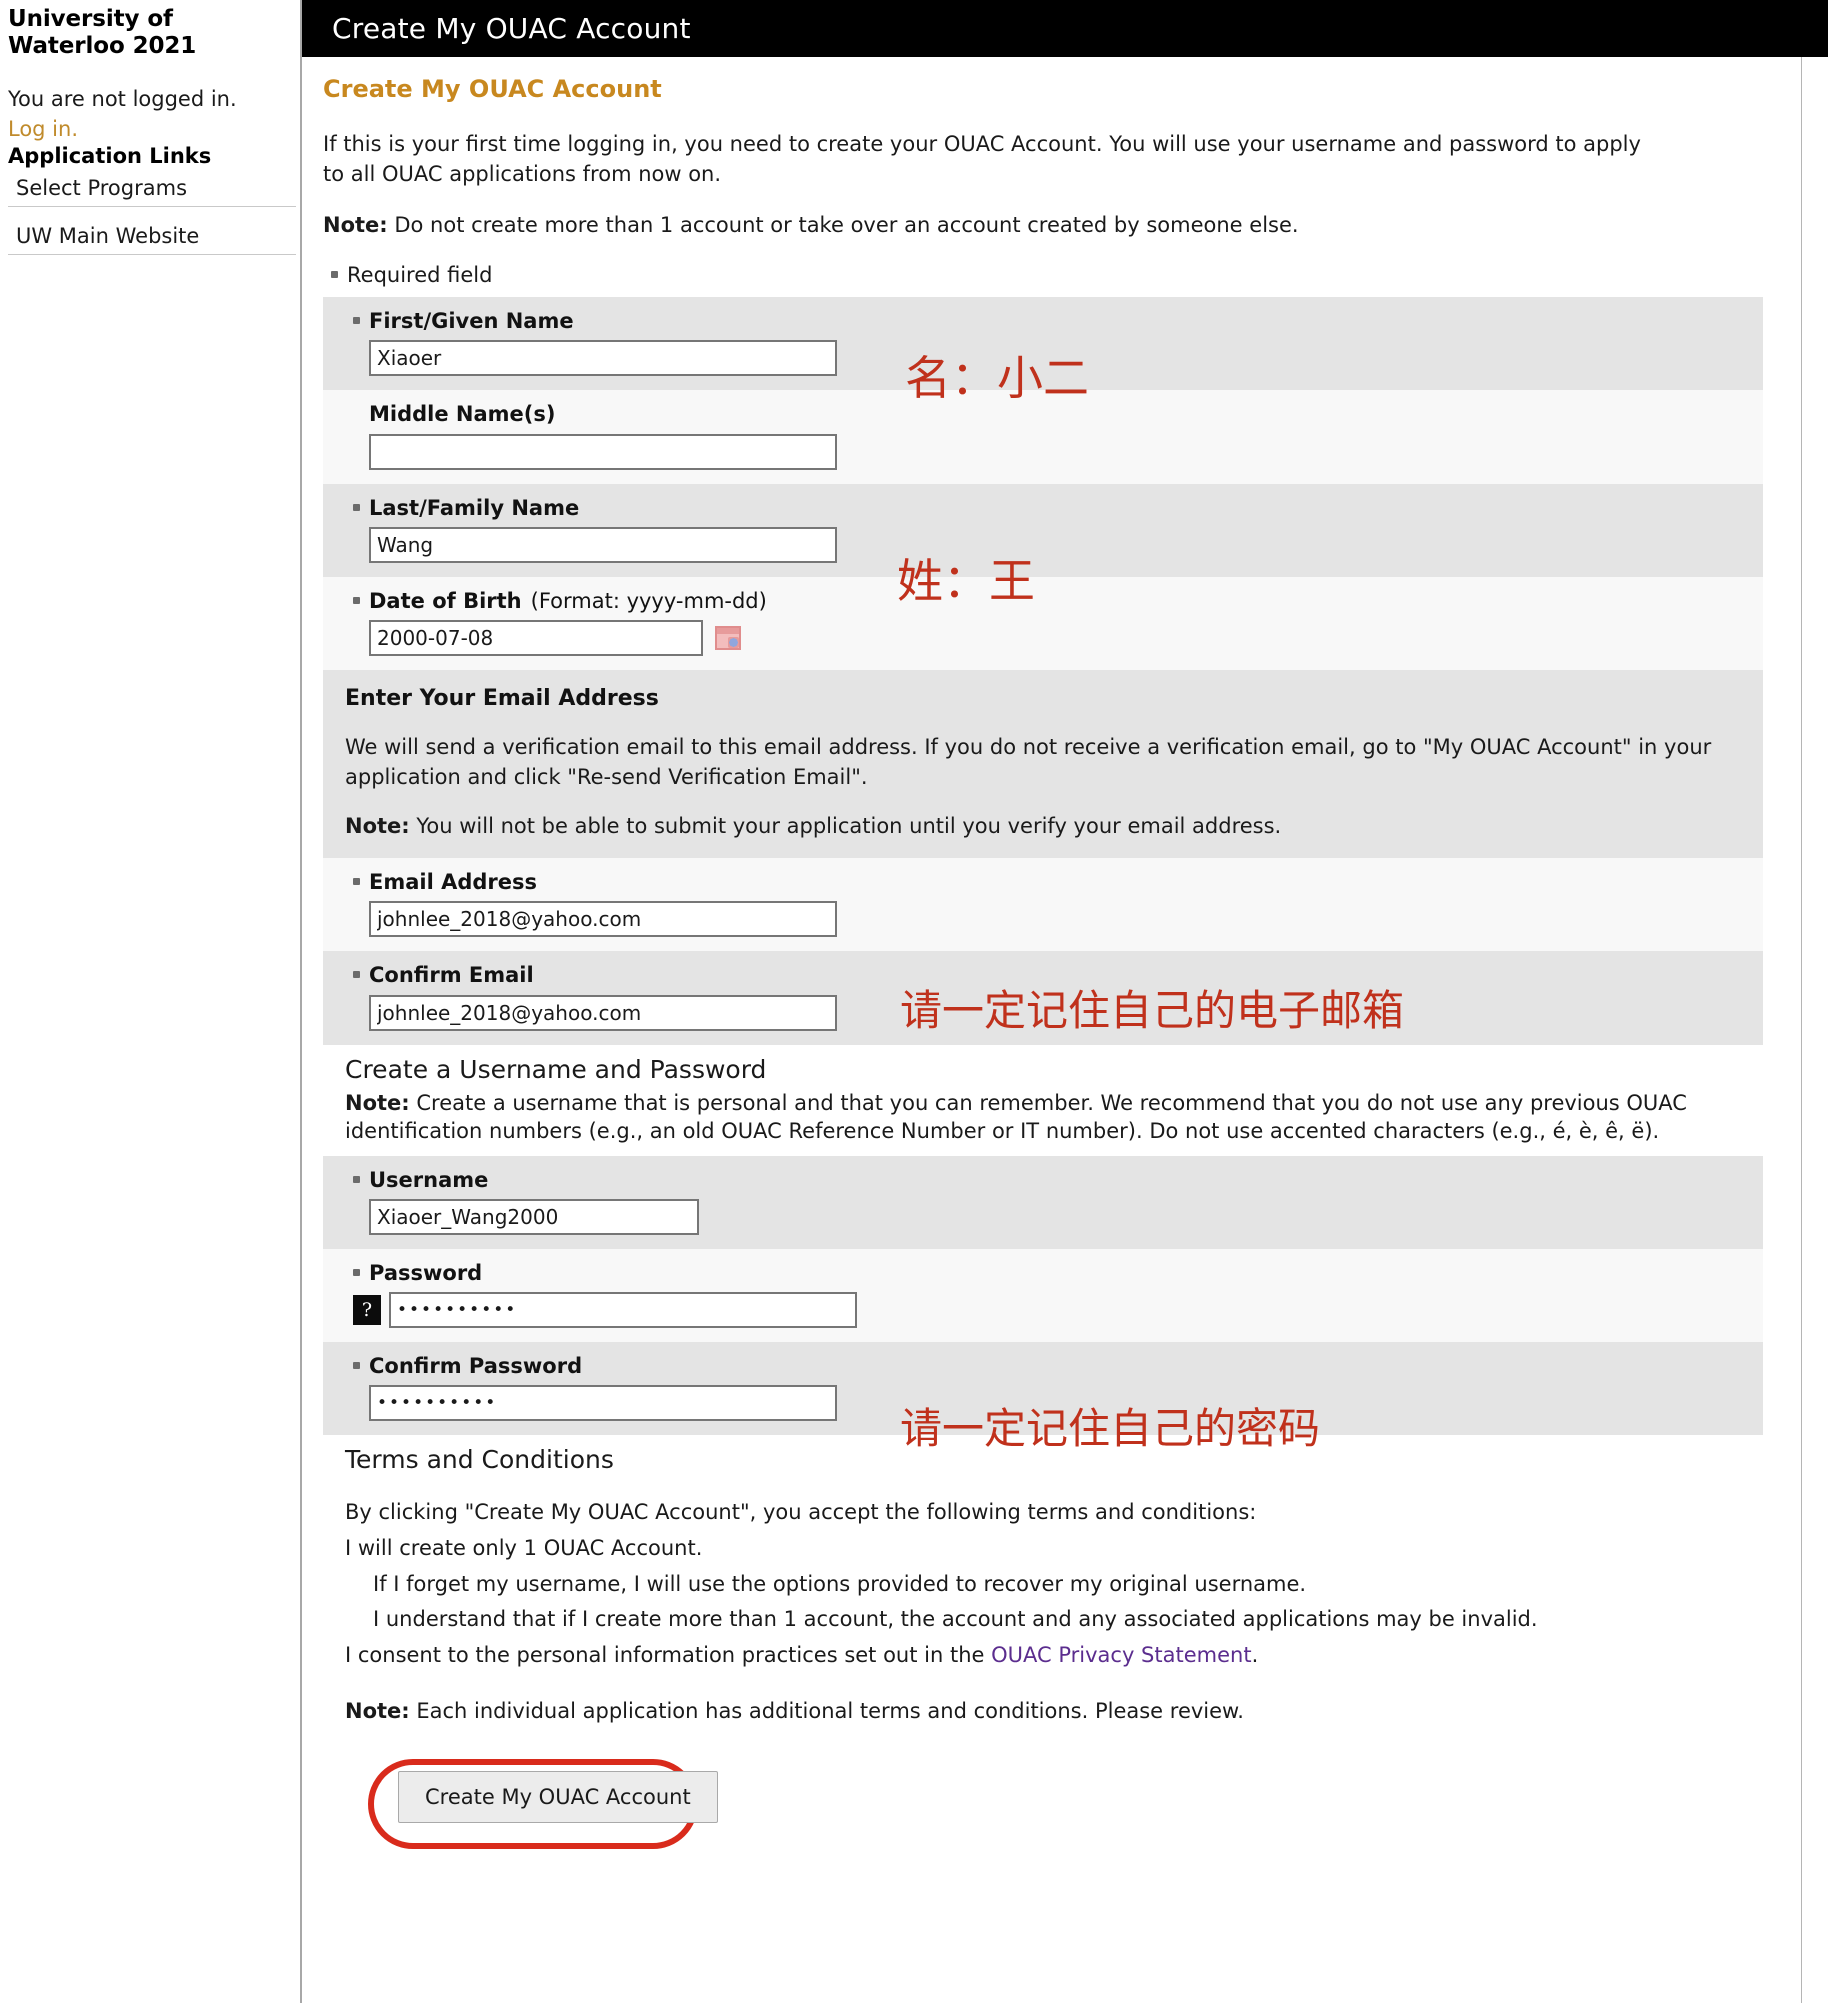  I want to click on field-row-username: Username, so click(1043, 1202).